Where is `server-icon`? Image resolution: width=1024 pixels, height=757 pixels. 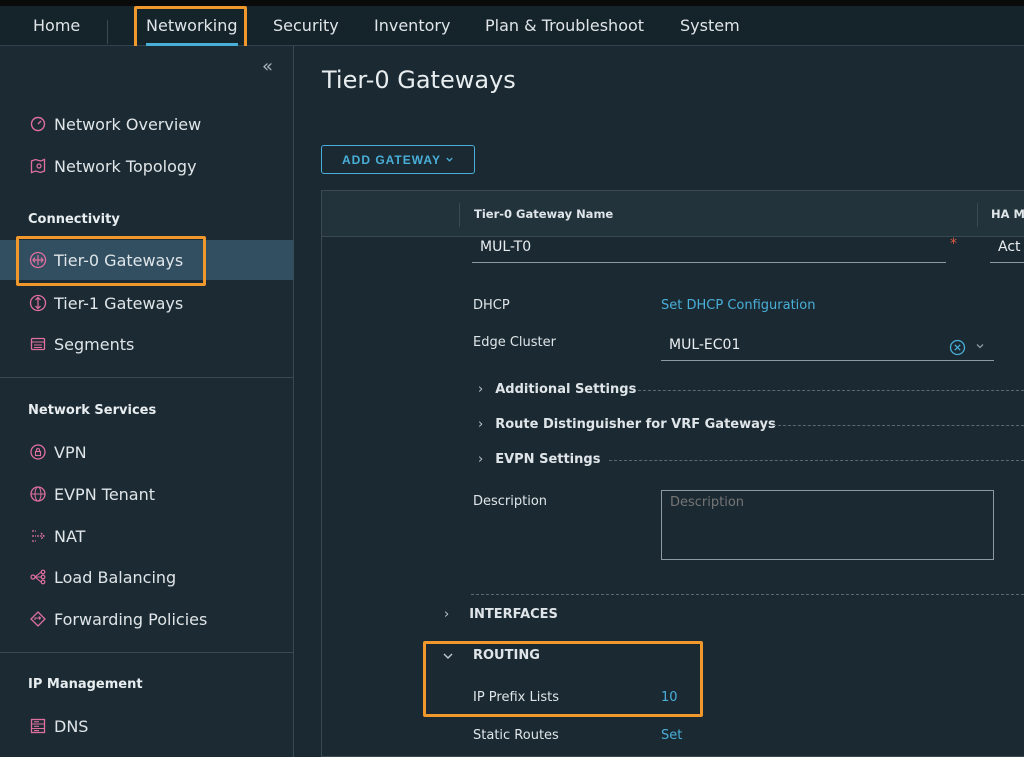
server-icon is located at coordinates (38, 726).